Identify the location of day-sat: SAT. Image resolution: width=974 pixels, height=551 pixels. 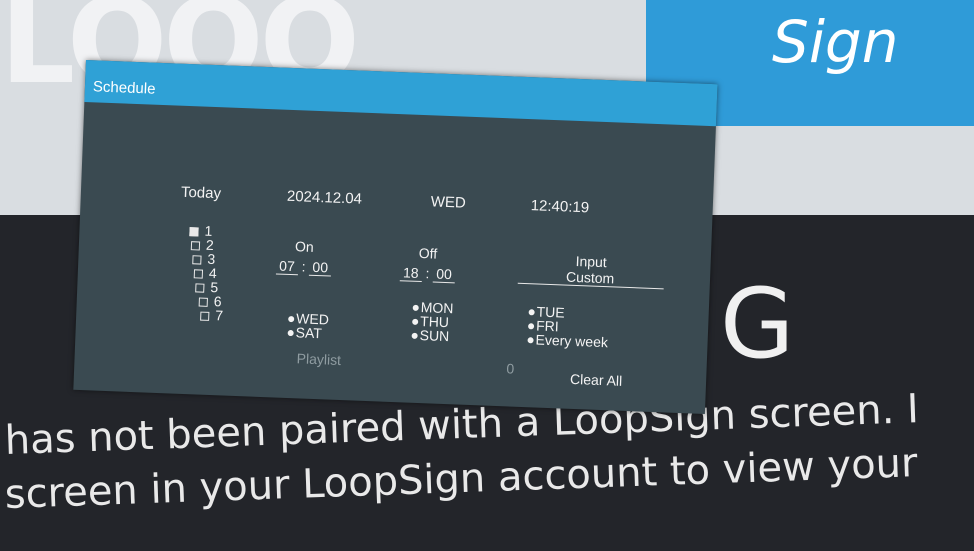
(304, 332).